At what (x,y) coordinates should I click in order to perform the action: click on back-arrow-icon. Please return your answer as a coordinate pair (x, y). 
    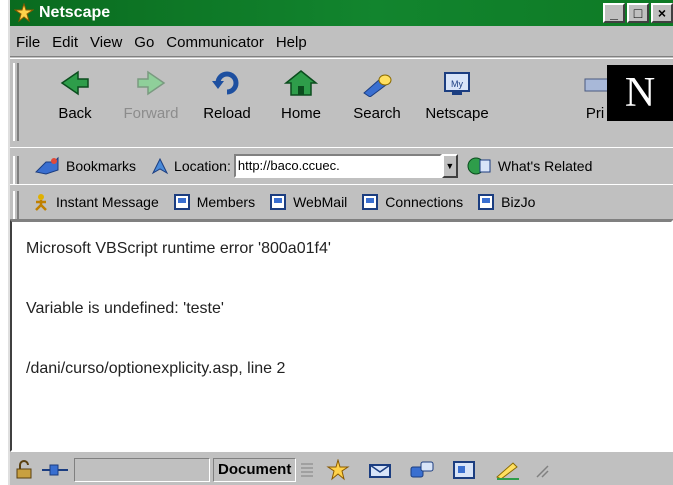
    Looking at the image, I should click on (74, 83).